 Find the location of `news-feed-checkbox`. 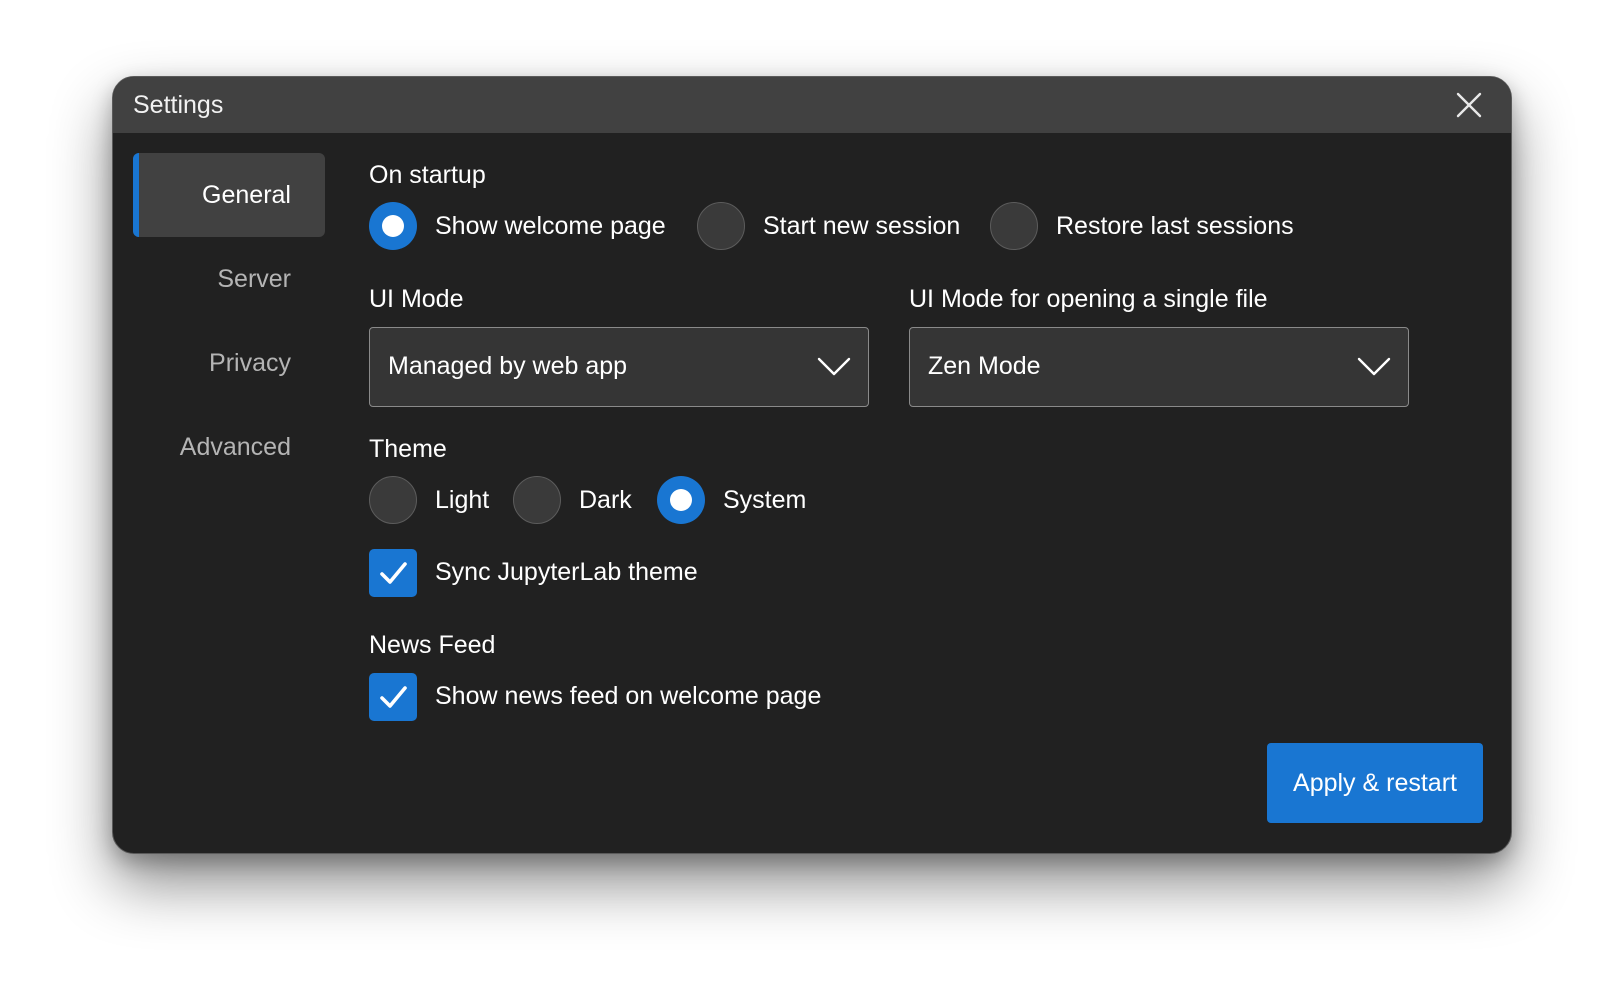

news-feed-checkbox is located at coordinates (393, 697).